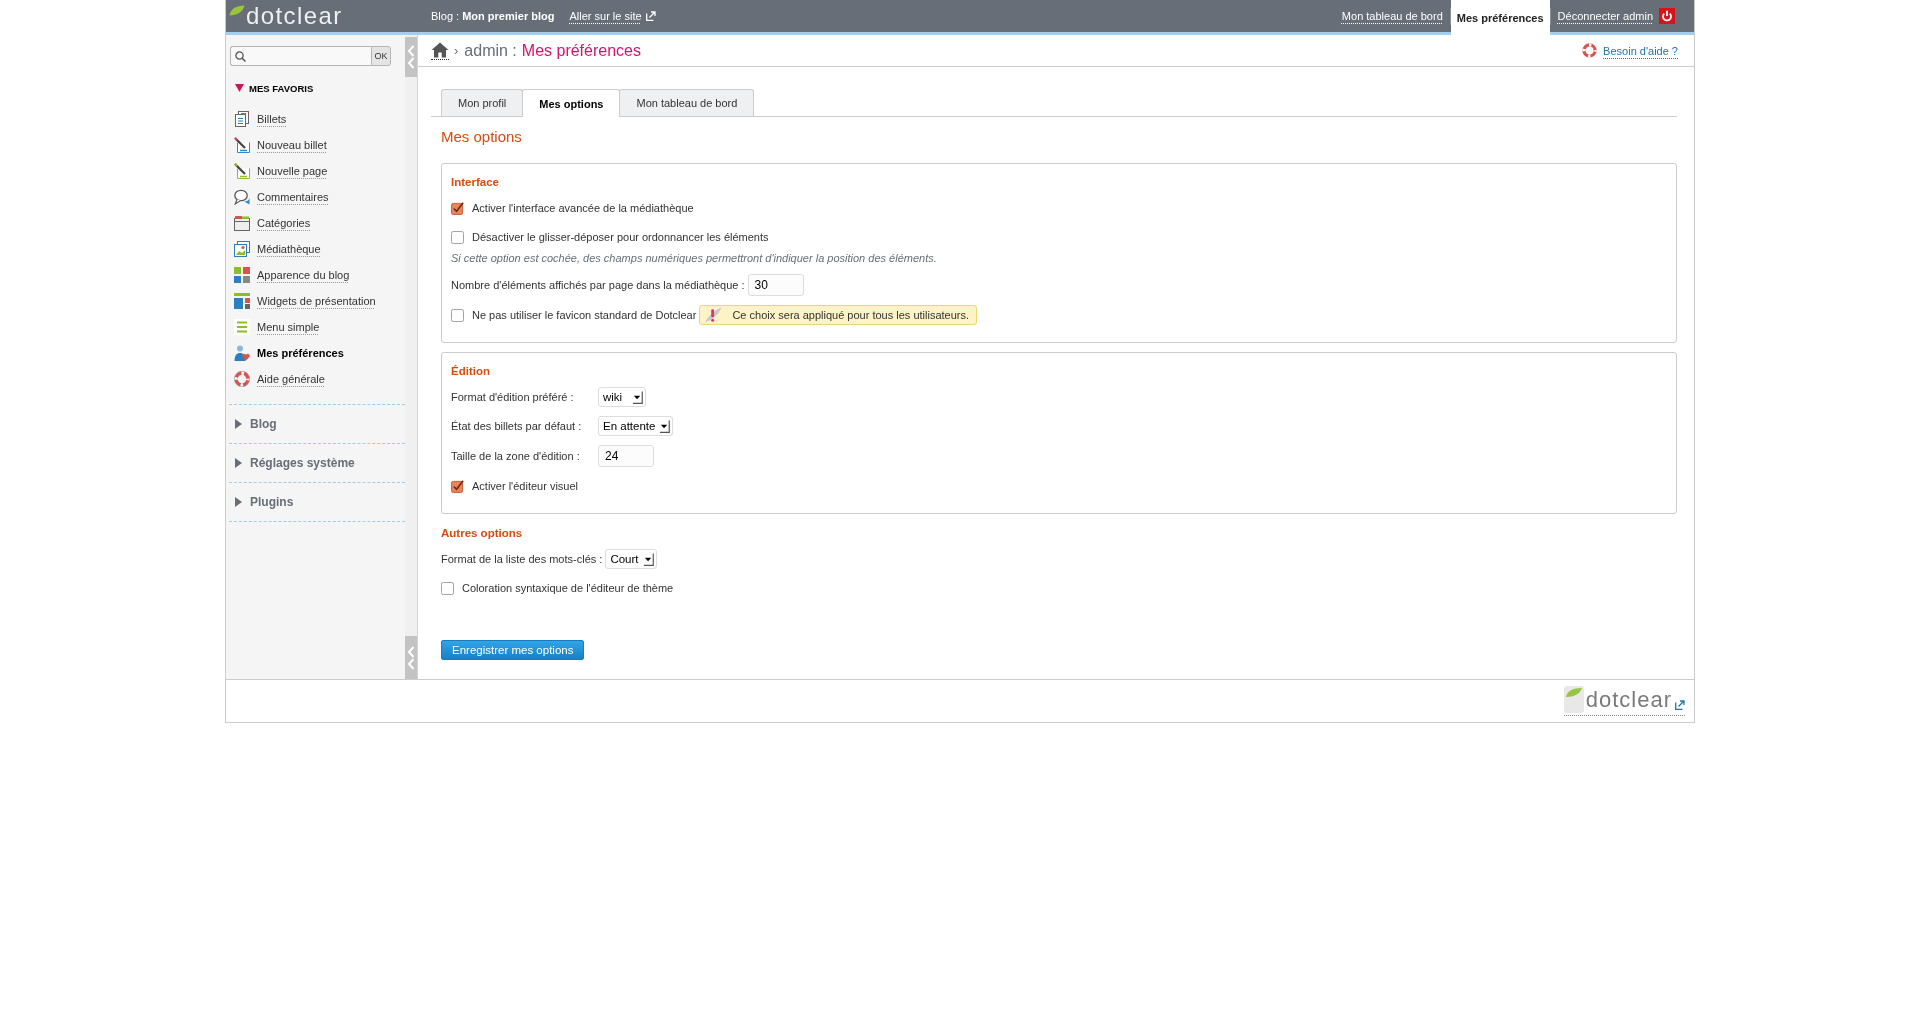  I want to click on exclamation-icon, so click(713, 315).